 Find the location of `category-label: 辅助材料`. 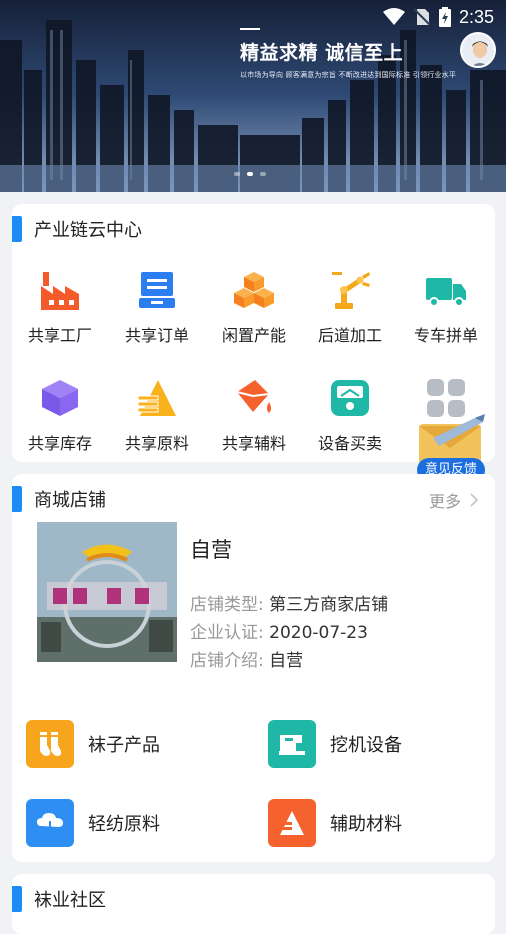

category-label: 辅助材料 is located at coordinates (366, 824).